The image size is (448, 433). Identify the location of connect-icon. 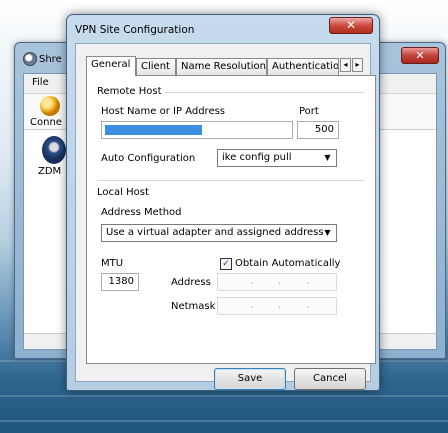
(50, 106).